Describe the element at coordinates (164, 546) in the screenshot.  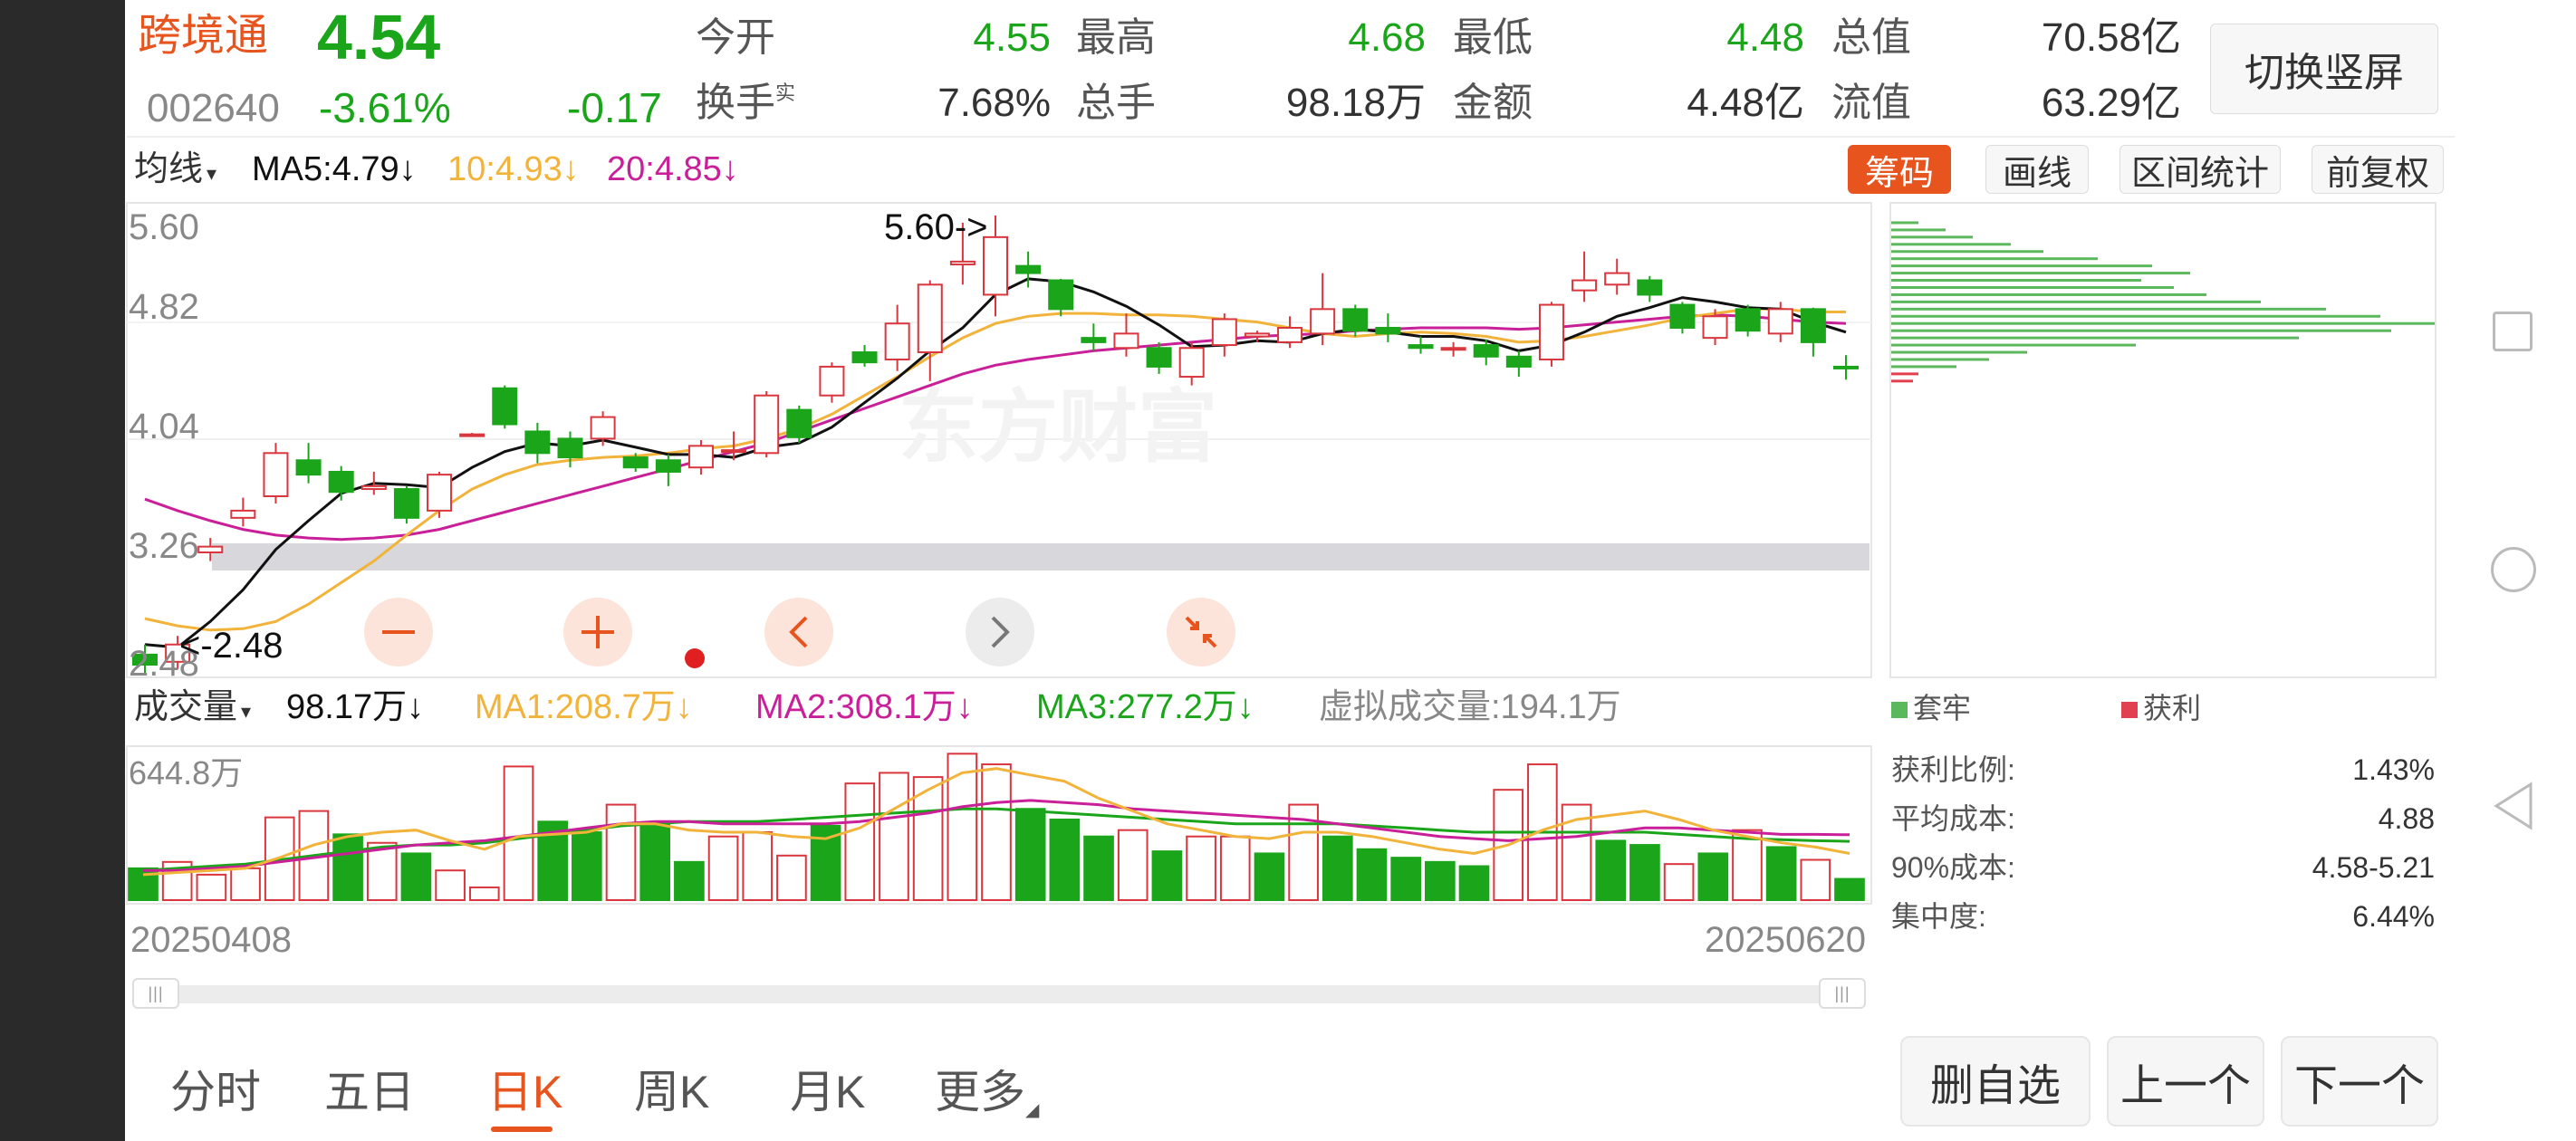
I see `y-label-4: 3.26` at that location.